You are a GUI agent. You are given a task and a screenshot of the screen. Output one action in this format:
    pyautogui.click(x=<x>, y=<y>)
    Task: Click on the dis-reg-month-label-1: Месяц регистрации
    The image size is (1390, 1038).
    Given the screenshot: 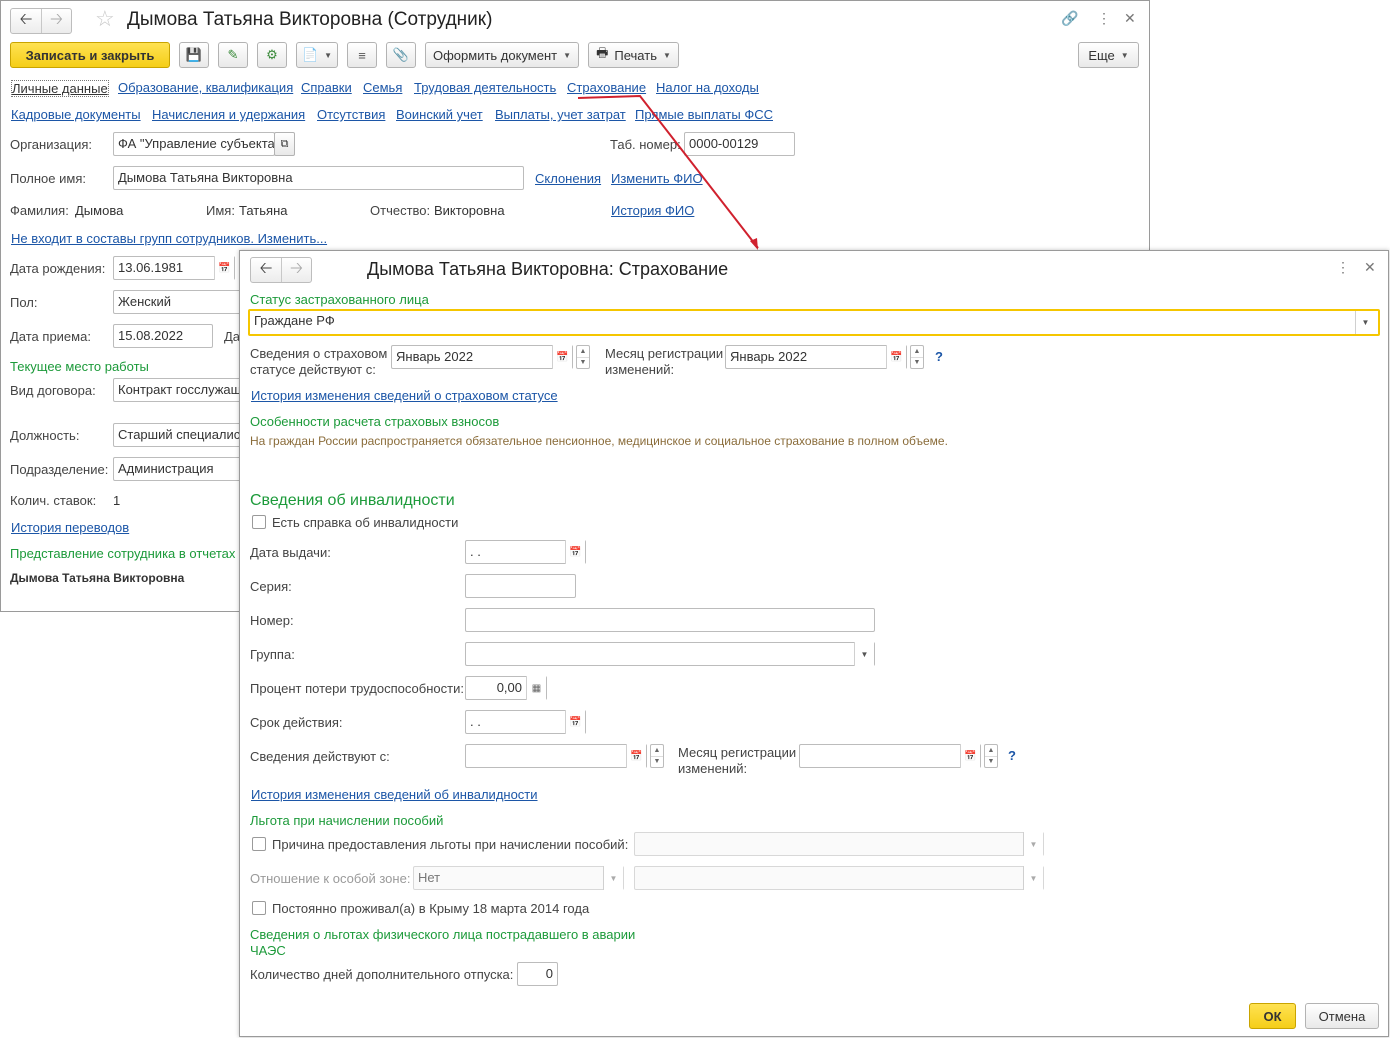 What is the action you would take?
    pyautogui.click(x=737, y=752)
    